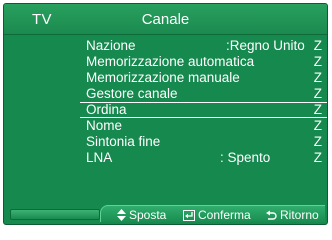 The height and width of the screenshot is (240, 332). I want to click on hint-back-label: Ritorno, so click(299, 215).